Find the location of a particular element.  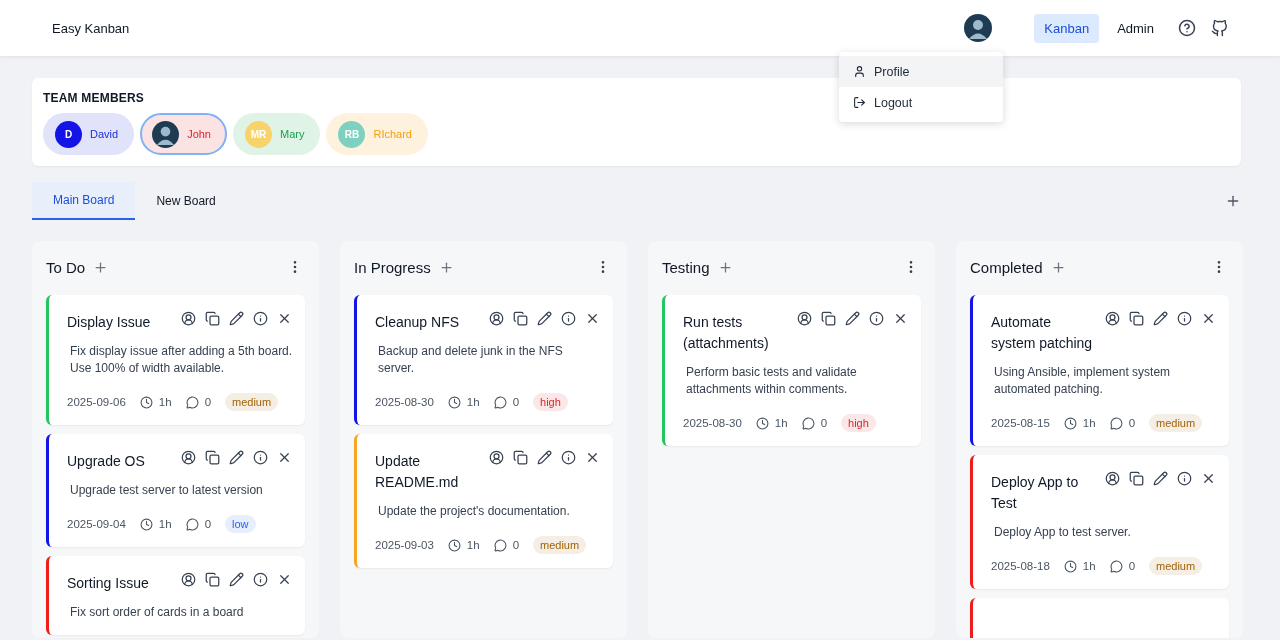

member-name: David is located at coordinates (104, 134).